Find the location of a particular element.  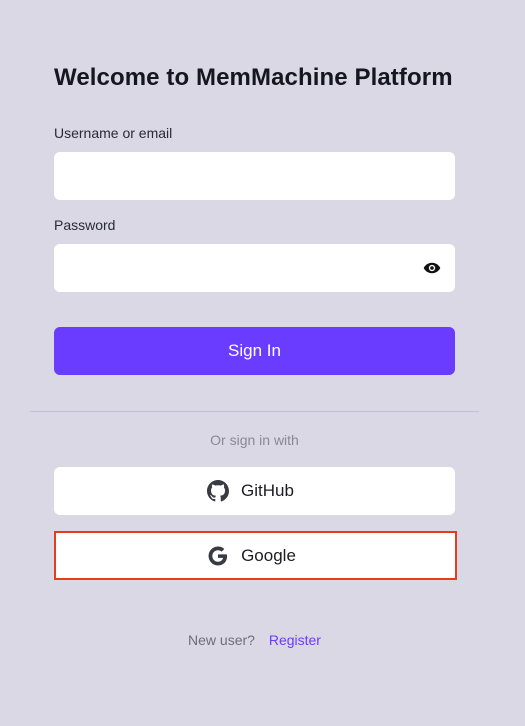

username-field-container is located at coordinates (254, 176).